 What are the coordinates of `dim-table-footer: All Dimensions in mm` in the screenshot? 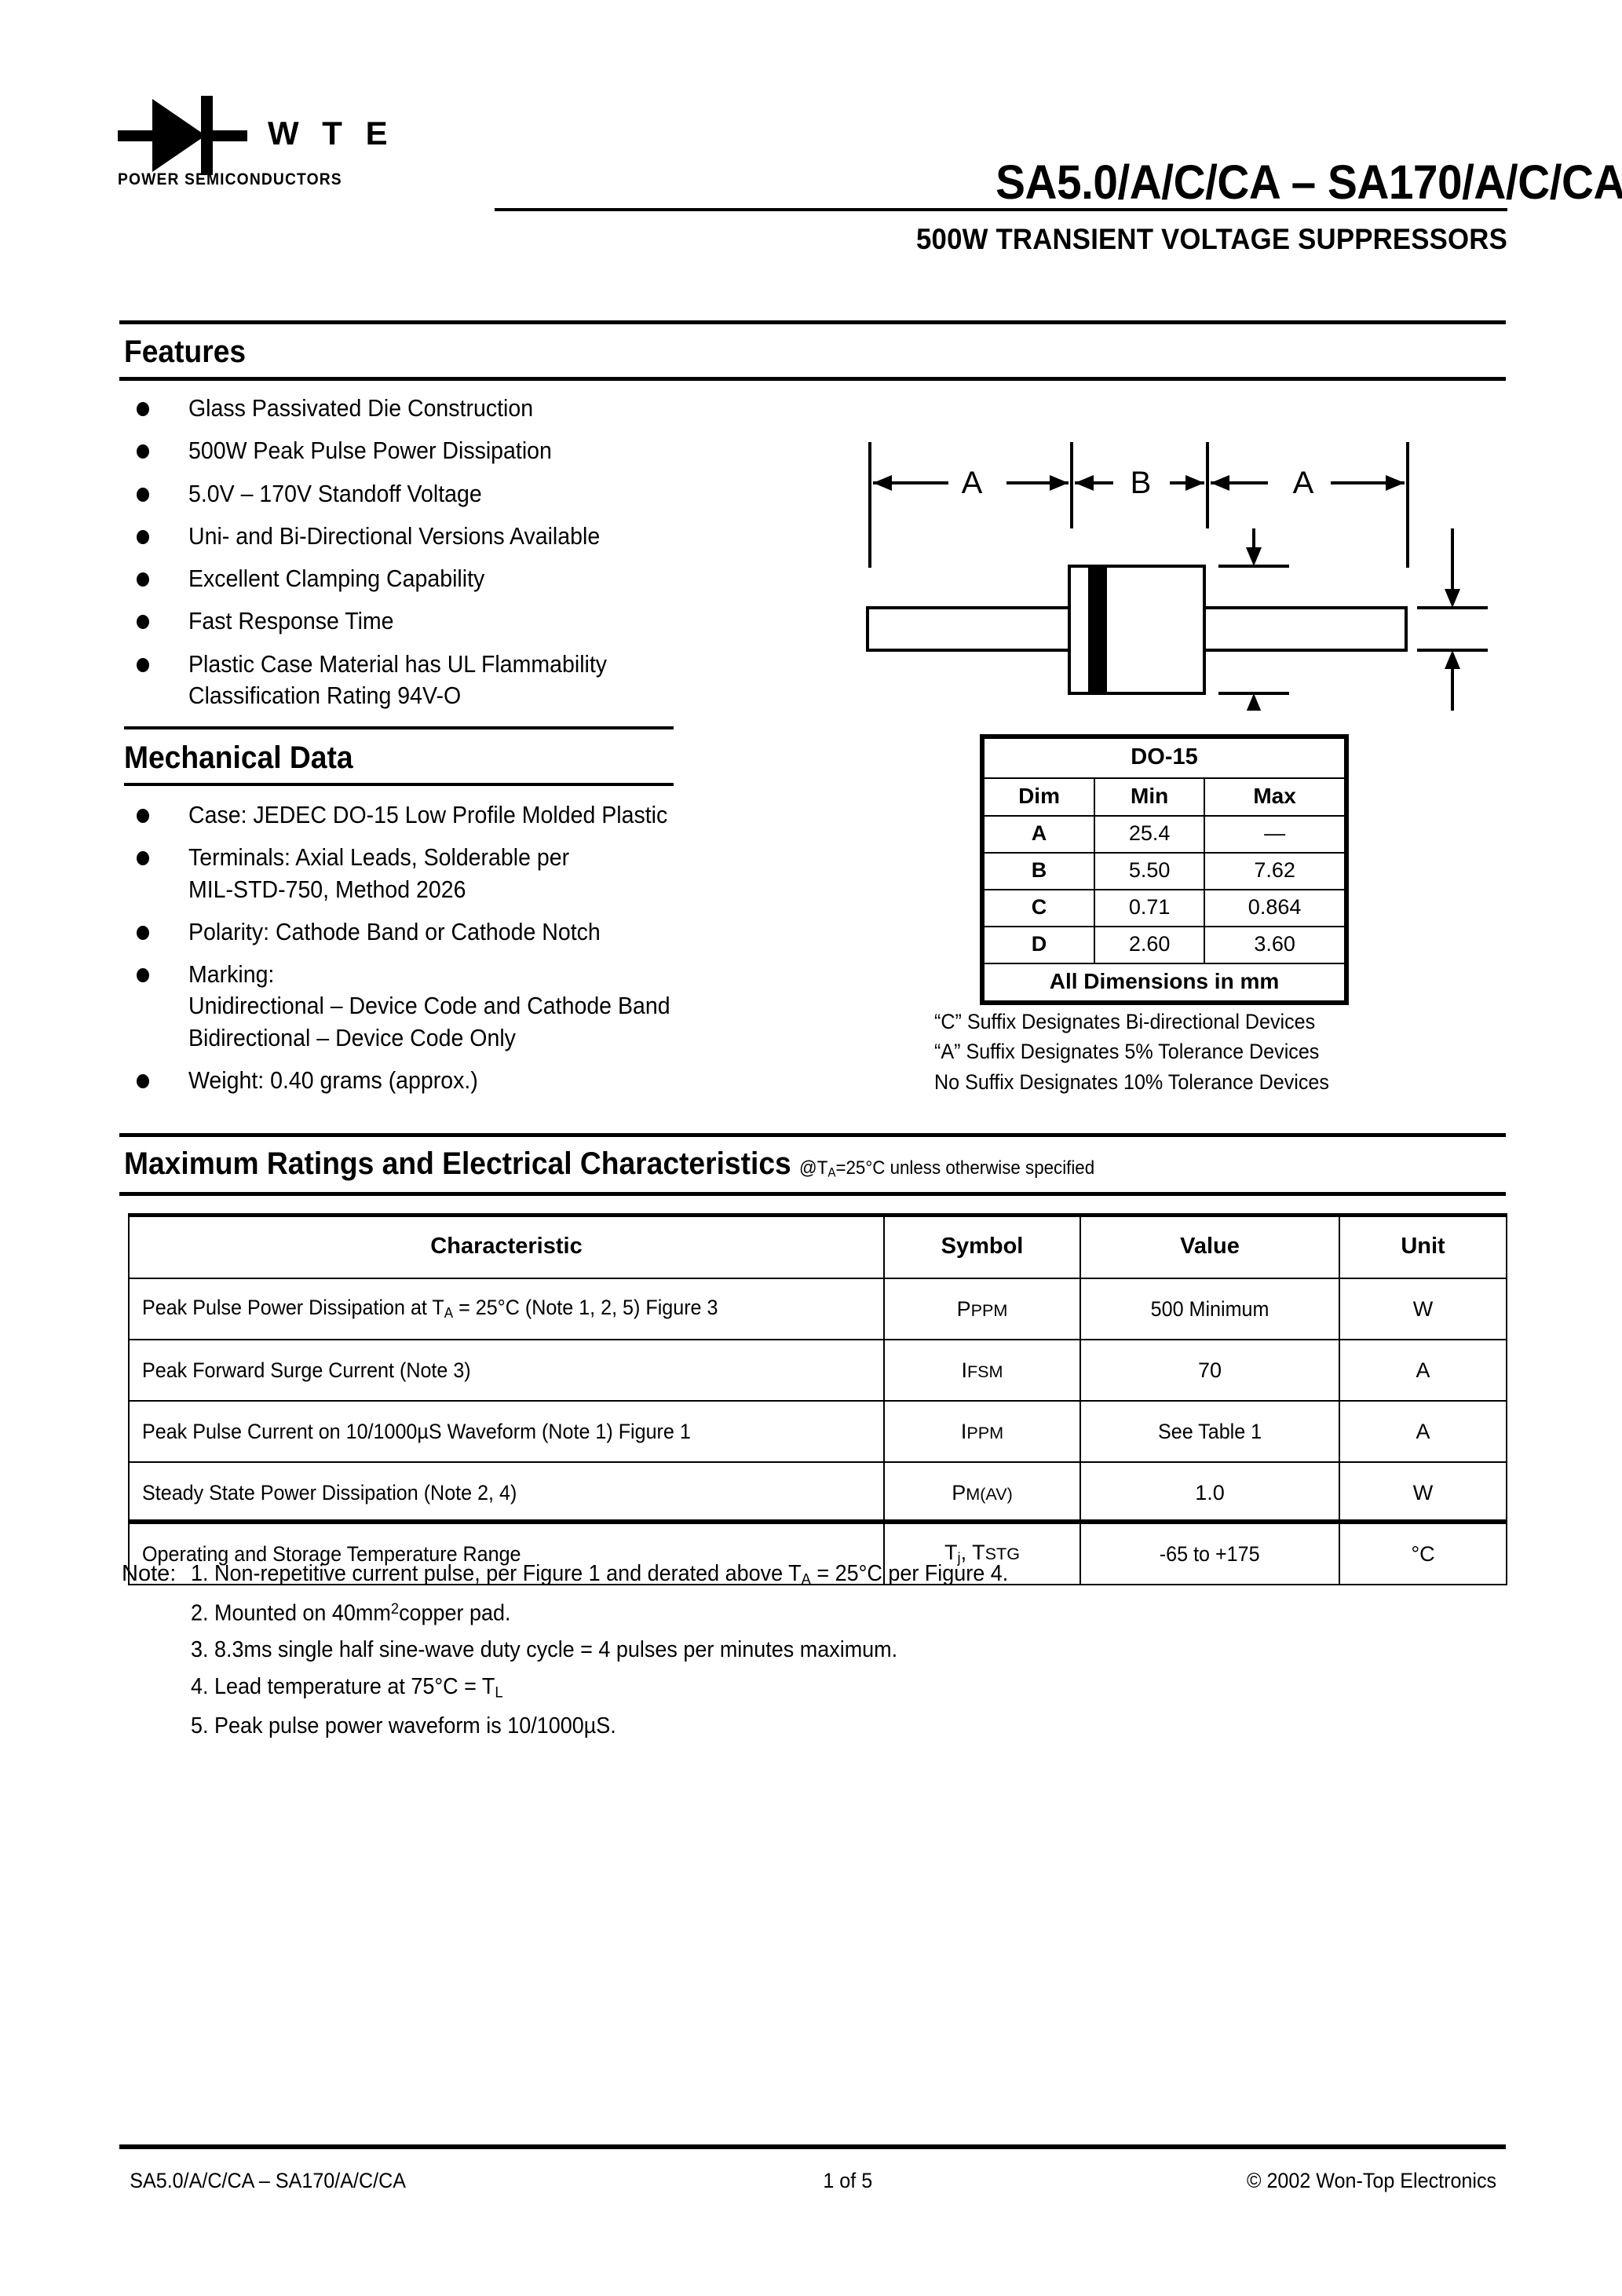 It's located at (1164, 983).